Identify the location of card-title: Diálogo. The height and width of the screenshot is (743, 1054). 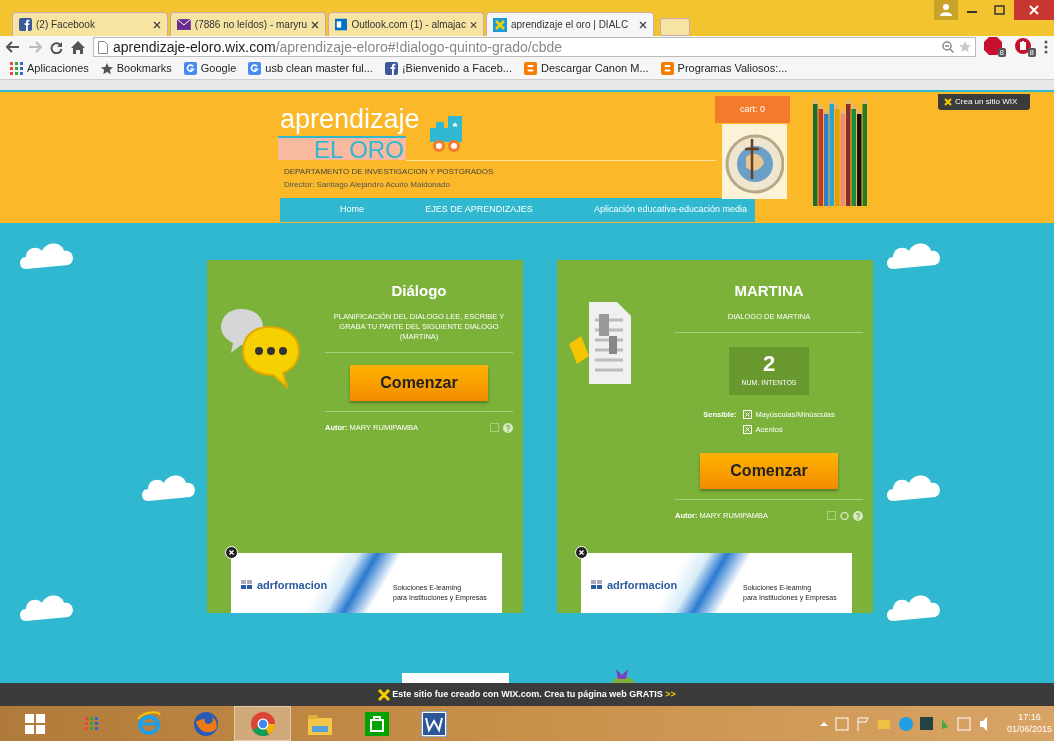
(419, 291).